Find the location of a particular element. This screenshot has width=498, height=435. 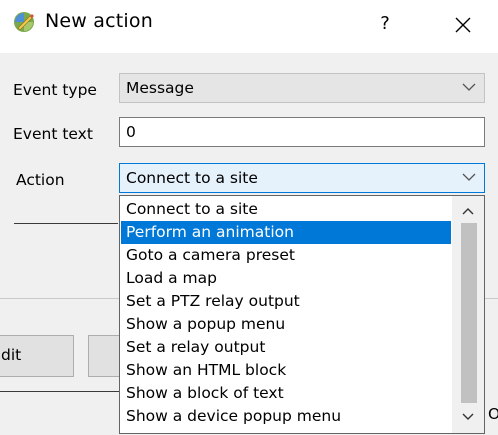

action-combobox: Connect to a site is located at coordinates (302, 178).